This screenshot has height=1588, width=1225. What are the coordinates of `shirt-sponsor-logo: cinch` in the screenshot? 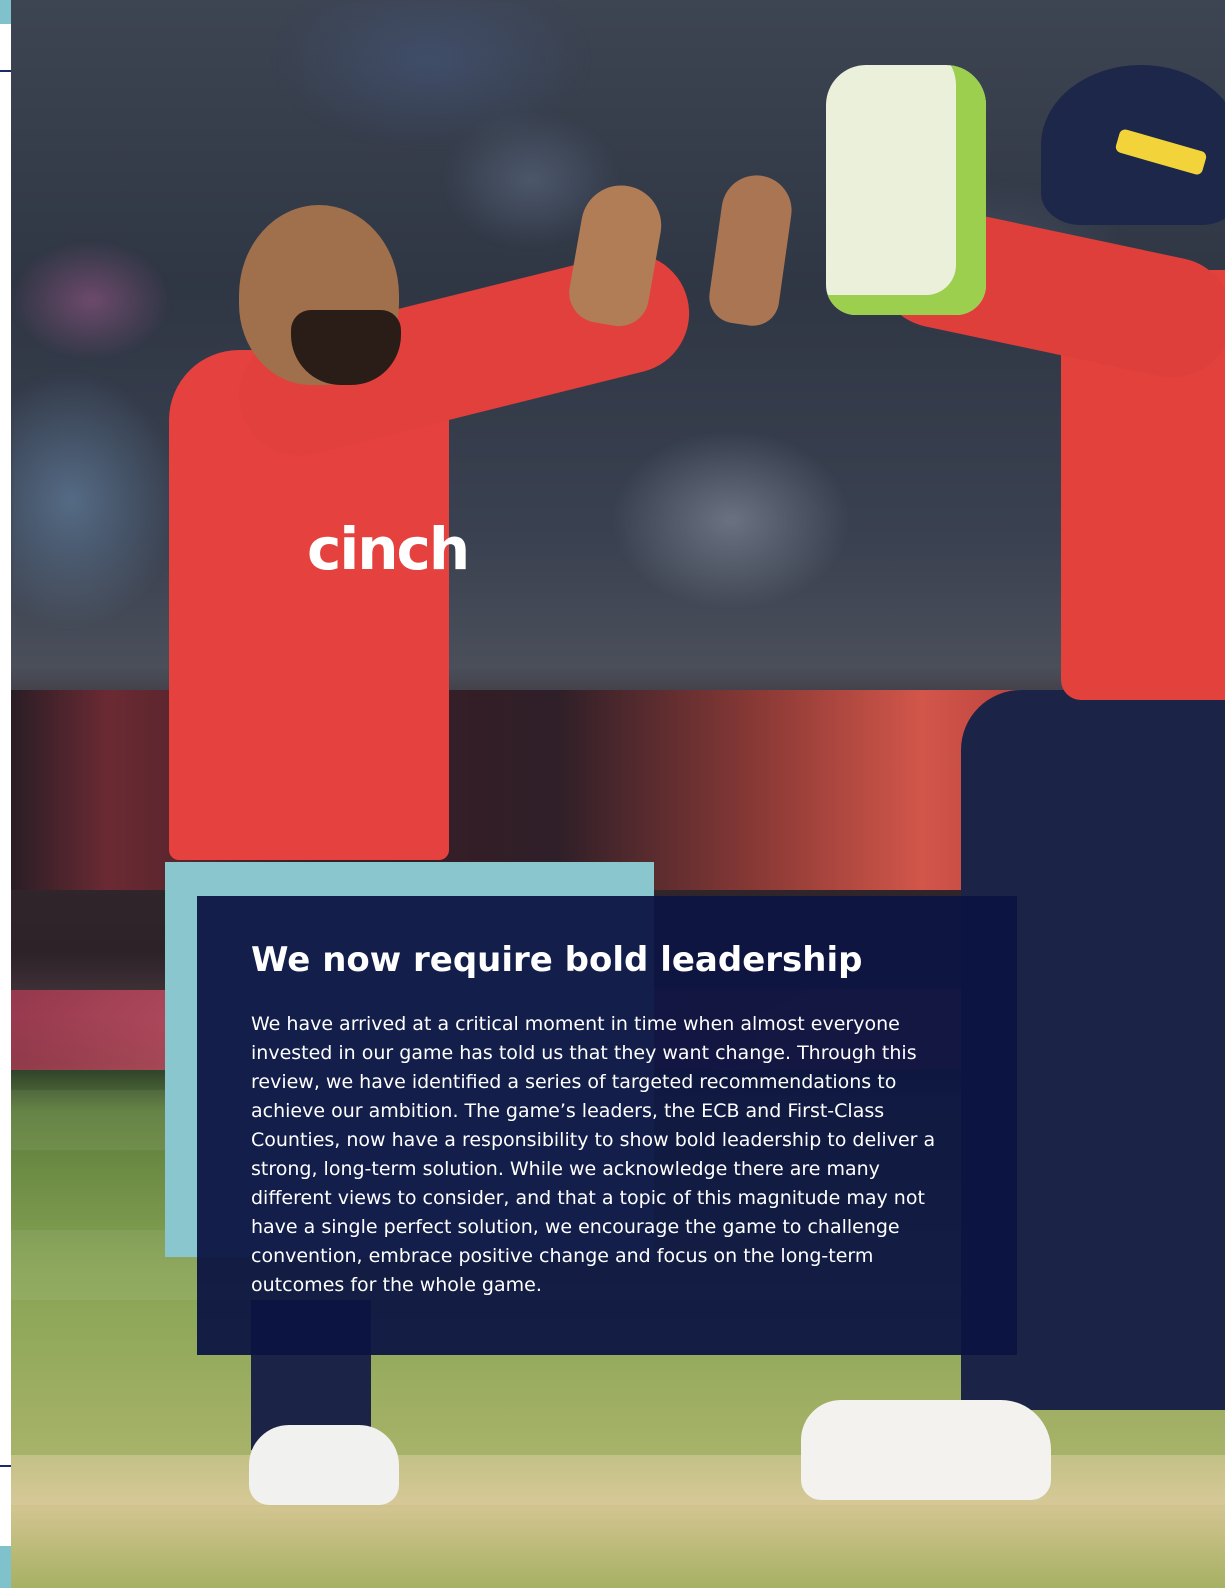 It's located at (388, 549).